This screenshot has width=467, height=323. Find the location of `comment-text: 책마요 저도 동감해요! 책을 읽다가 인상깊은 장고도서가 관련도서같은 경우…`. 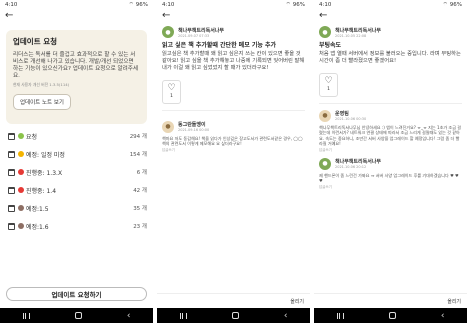

comment-text: 책마요 저도 동감해요! 책을 읽다가 인상깊은 장고도서가 관련도서같은 경우… is located at coordinates (232, 141).